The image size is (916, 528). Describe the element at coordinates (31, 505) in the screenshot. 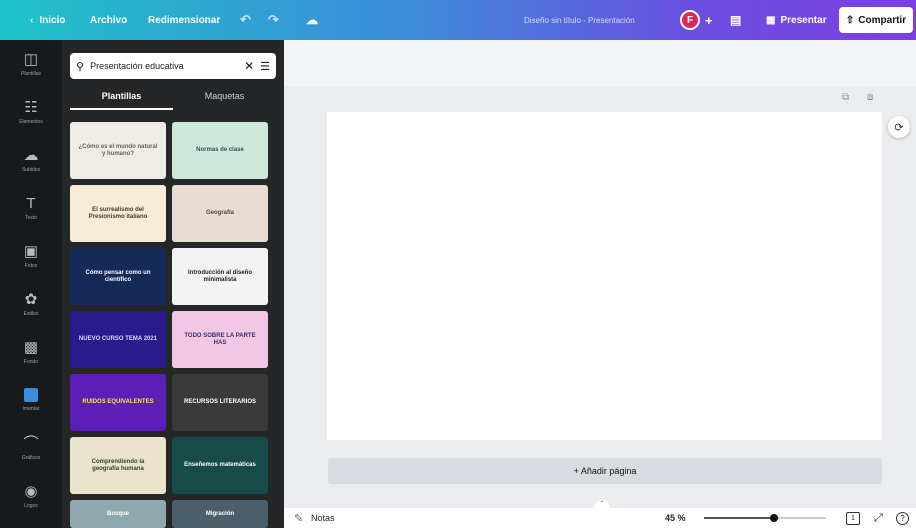

I see `rail-label: Logos` at that location.